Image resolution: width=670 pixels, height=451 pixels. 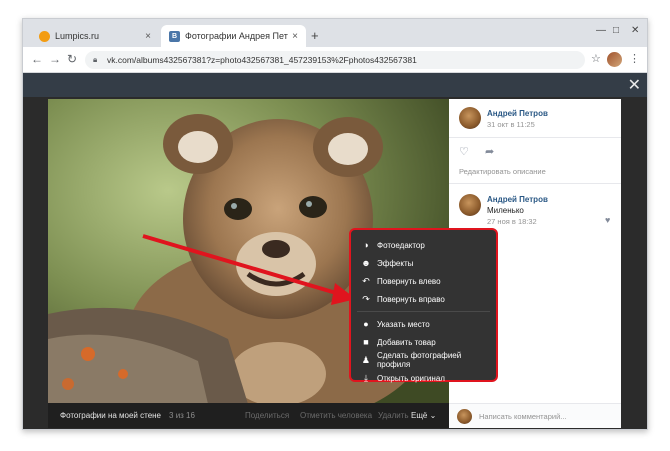 I want to click on back-arrow-icon: ←, so click(x=37, y=59).